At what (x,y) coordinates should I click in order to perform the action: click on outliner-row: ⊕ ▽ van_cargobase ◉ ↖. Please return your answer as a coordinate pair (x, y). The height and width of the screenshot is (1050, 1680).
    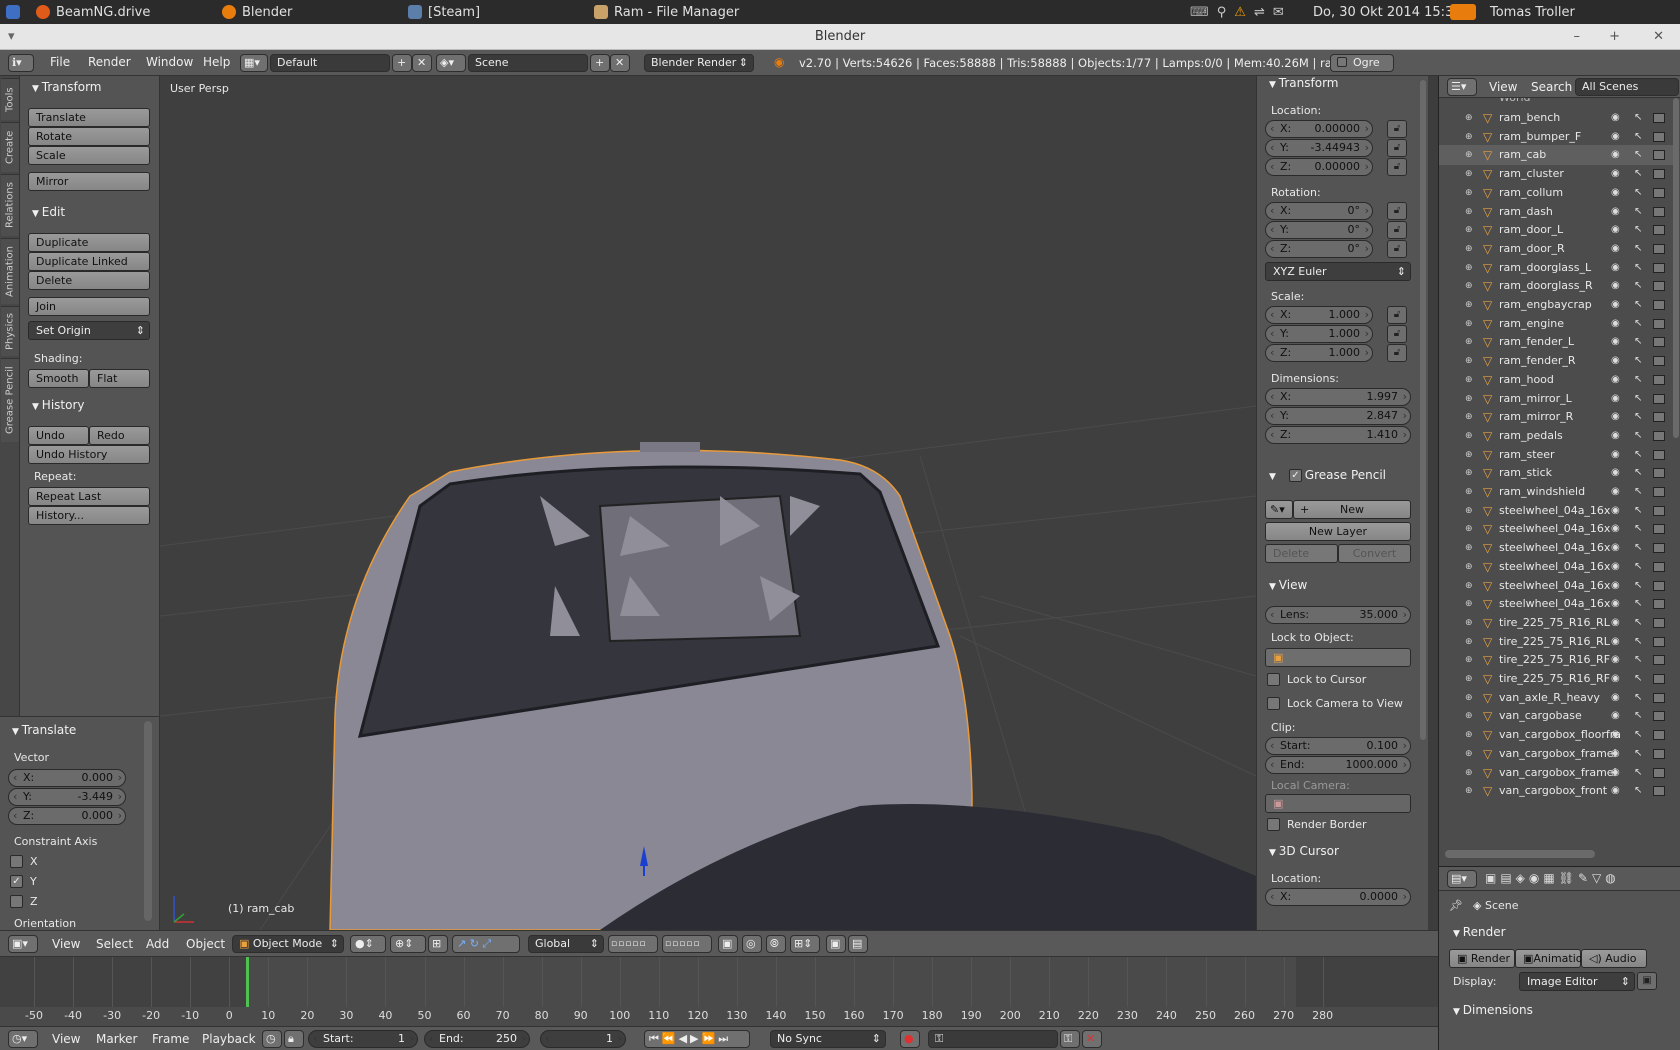
    Looking at the image, I should click on (1556, 716).